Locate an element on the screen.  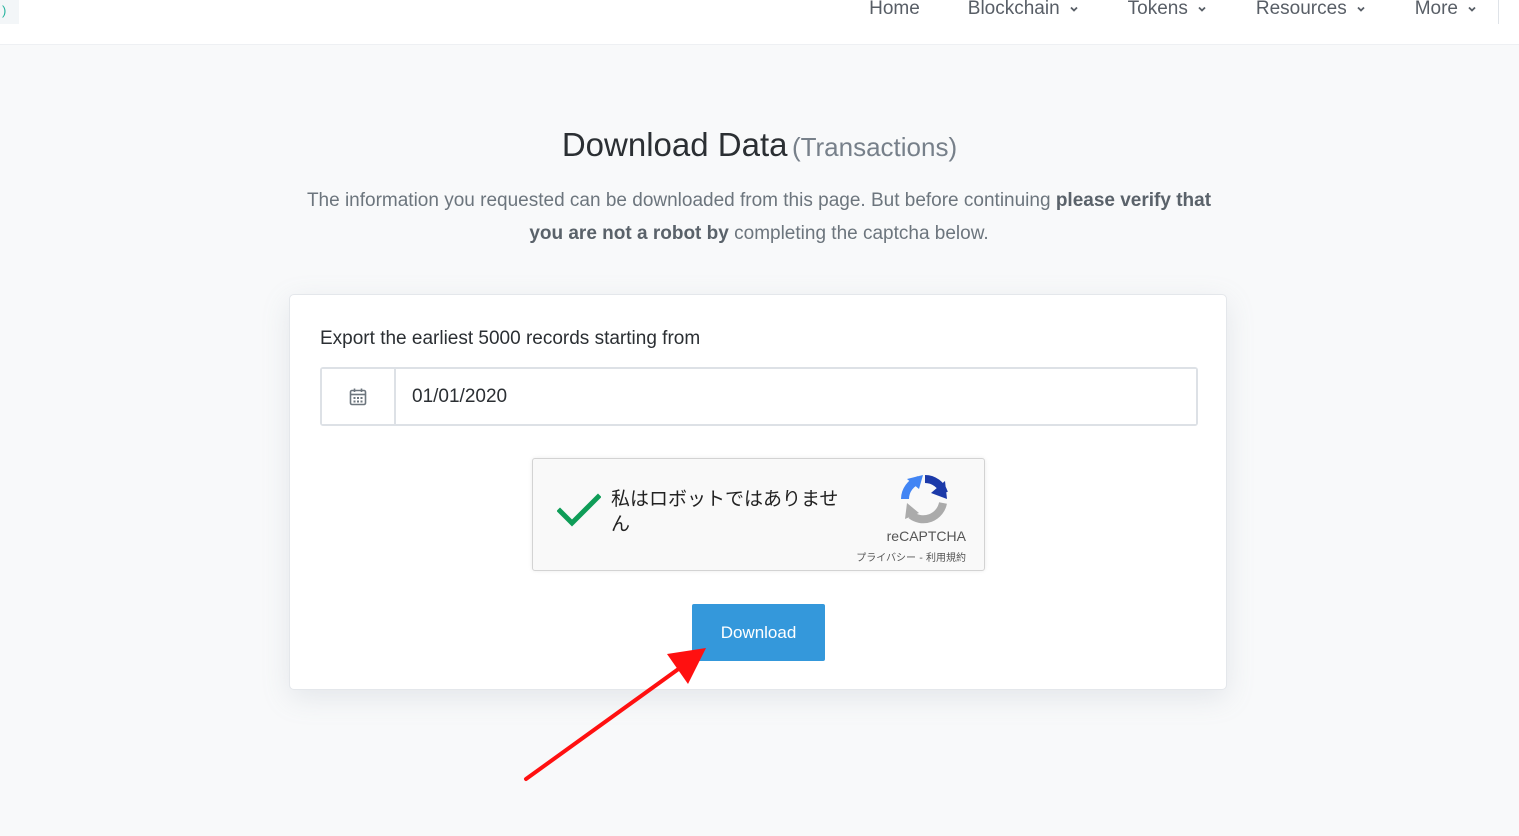
checkmark-icon is located at coordinates (579, 511).